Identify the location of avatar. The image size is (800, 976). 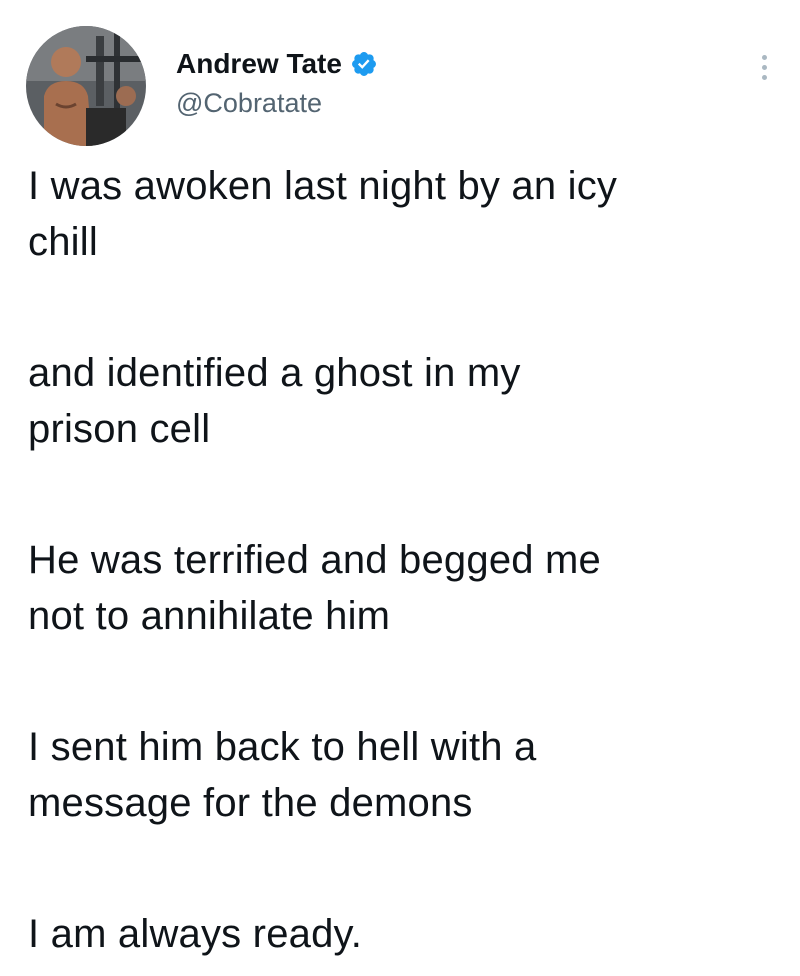
(86, 86).